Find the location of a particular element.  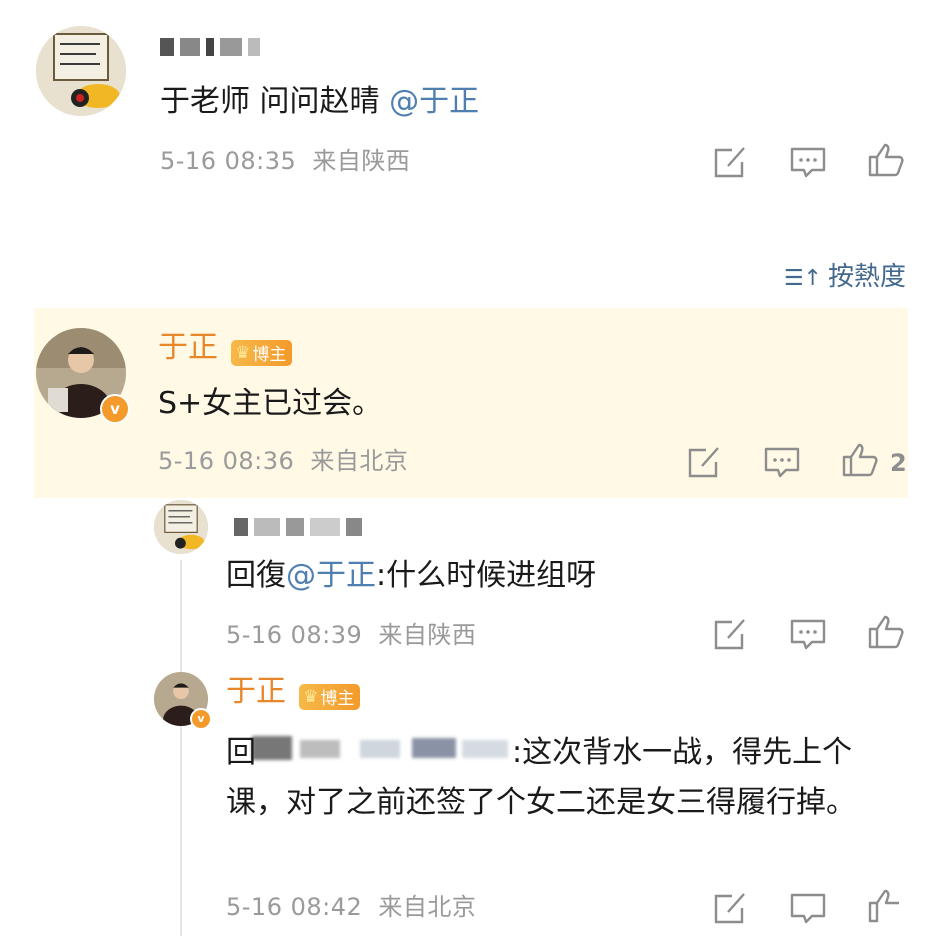

sort-icon: ☰↑ is located at coordinates (802, 278).